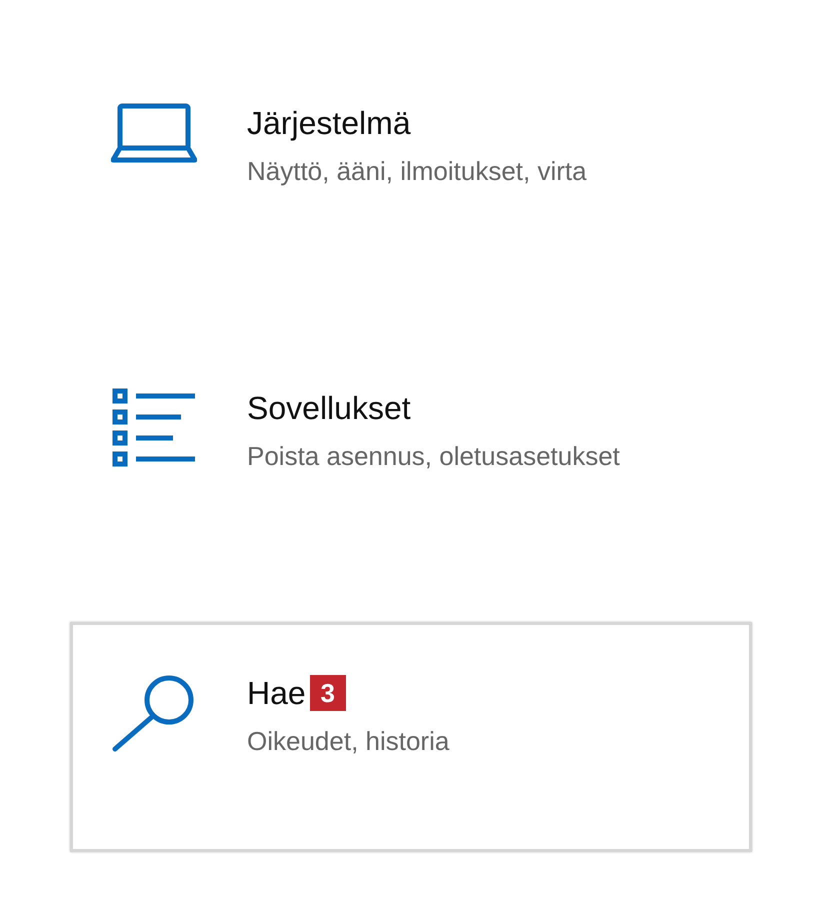 The width and height of the screenshot is (840, 918). Describe the element at coordinates (348, 741) in the screenshot. I see `tile-description: Oikeudet, historia` at that location.